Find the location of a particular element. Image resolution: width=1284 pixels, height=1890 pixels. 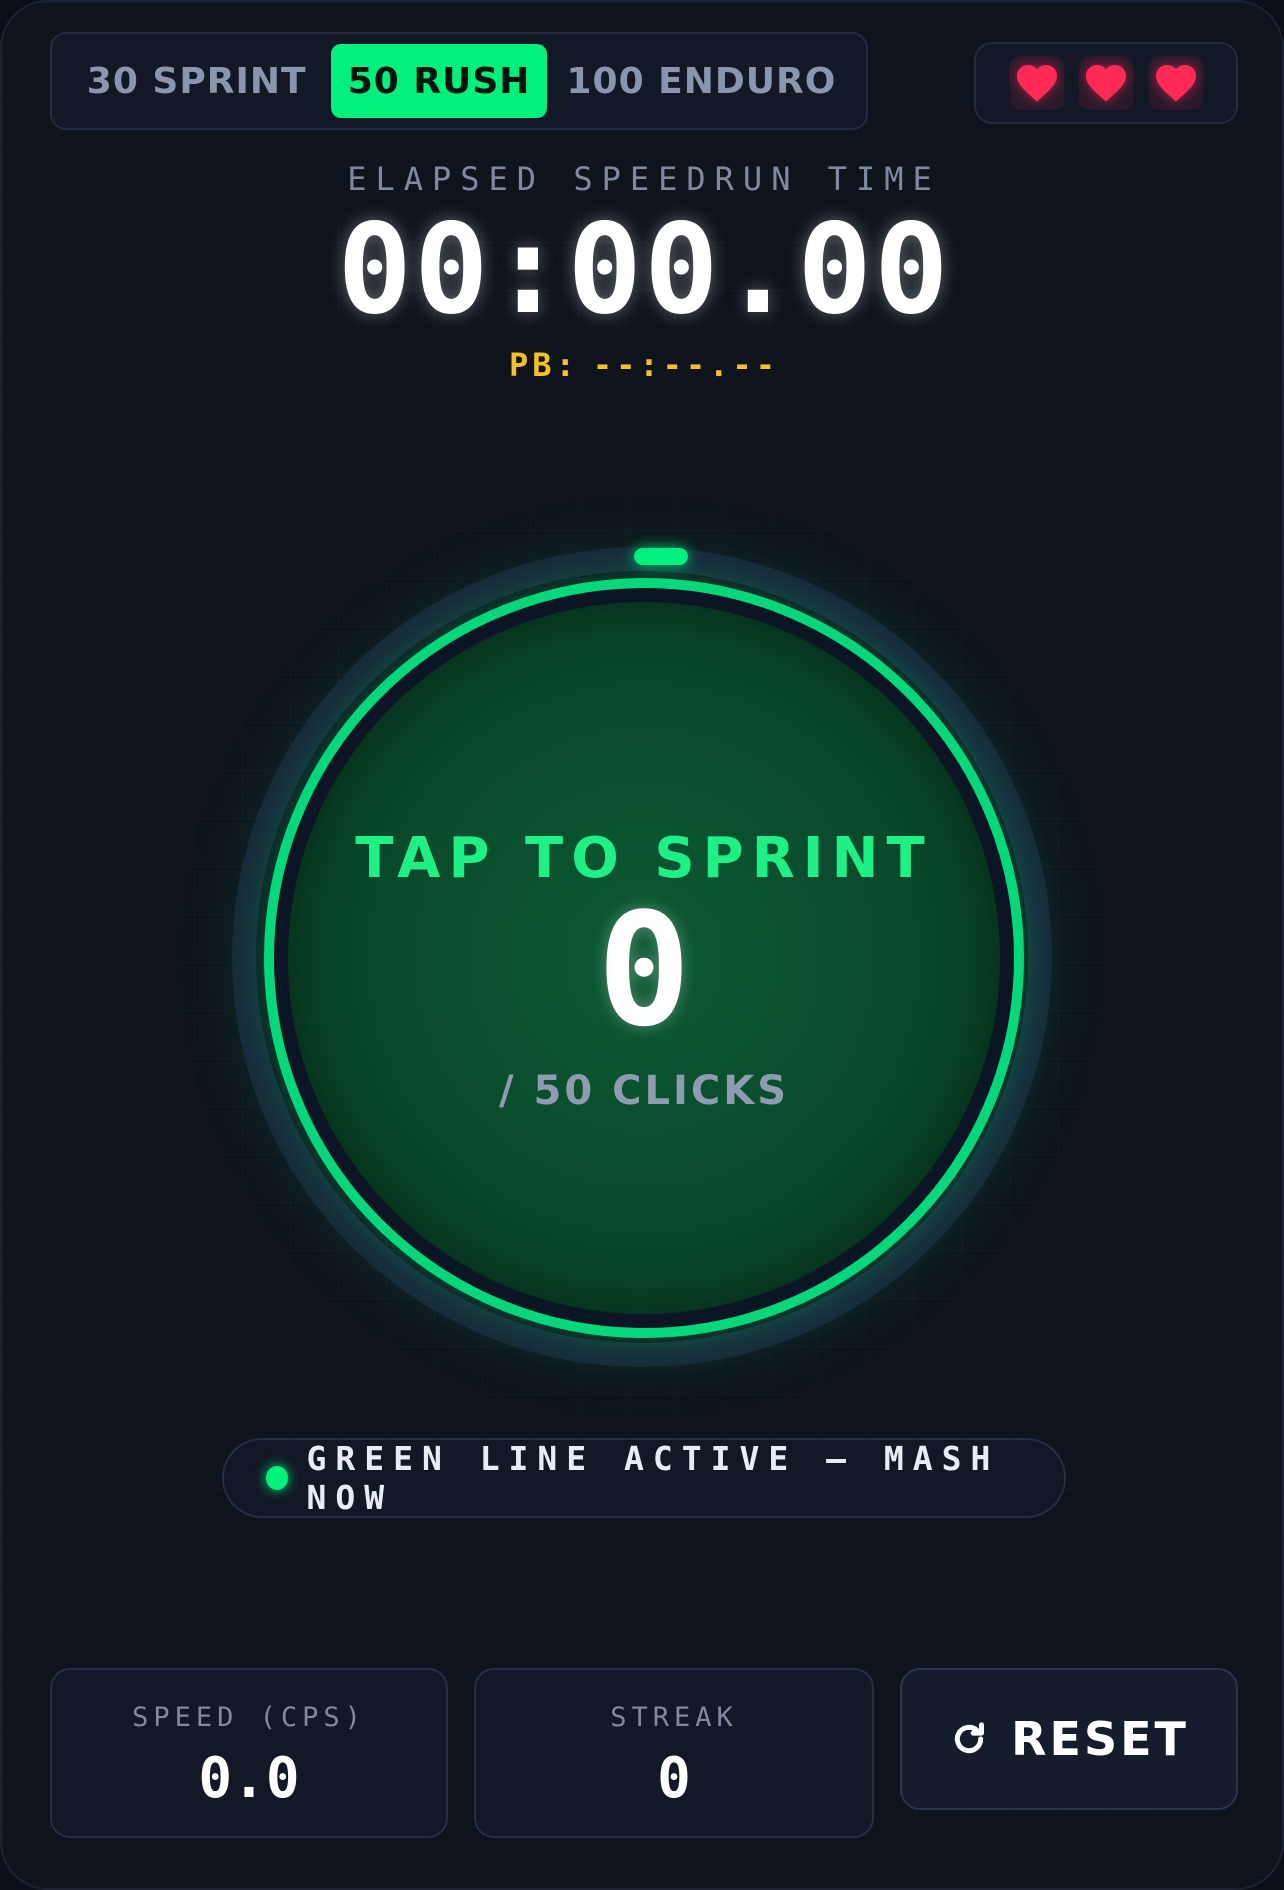

streak-value: 0 is located at coordinates (674, 1778).